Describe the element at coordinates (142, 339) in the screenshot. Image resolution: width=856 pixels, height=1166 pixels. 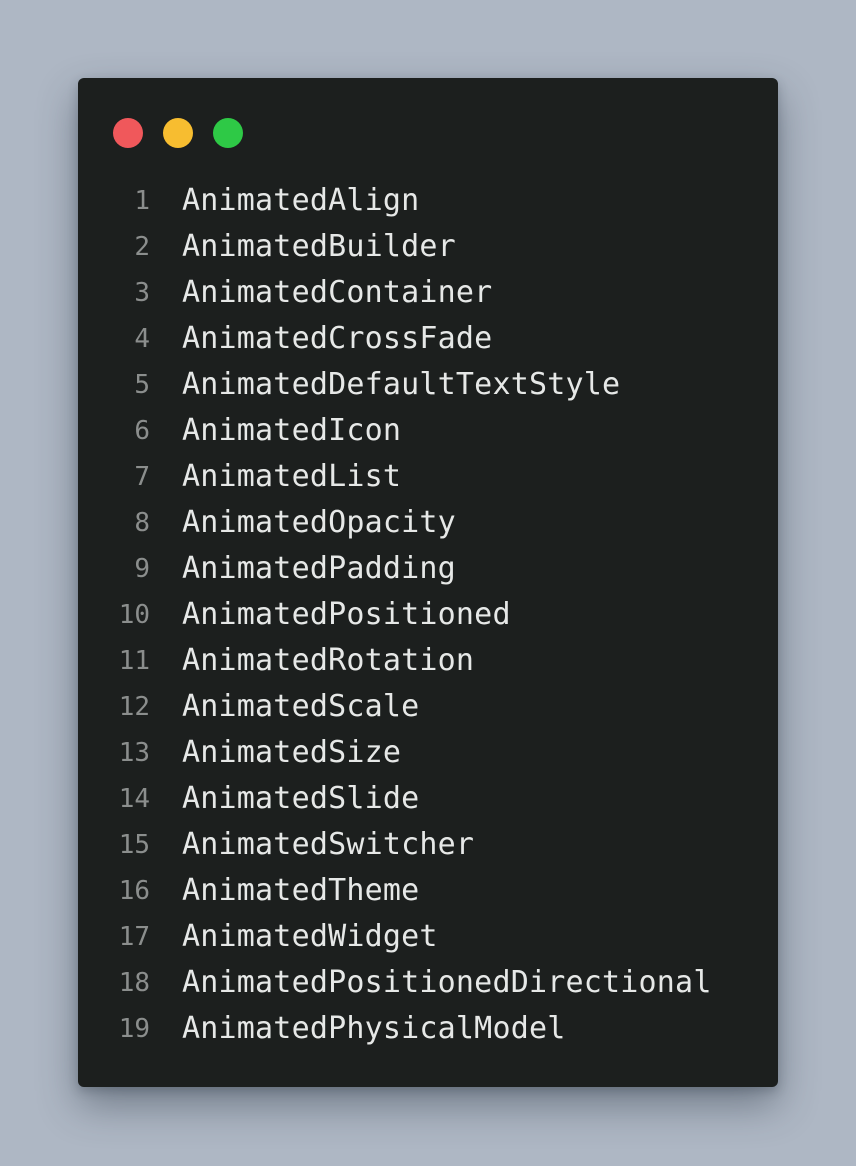
I see `line-number: 4` at that location.